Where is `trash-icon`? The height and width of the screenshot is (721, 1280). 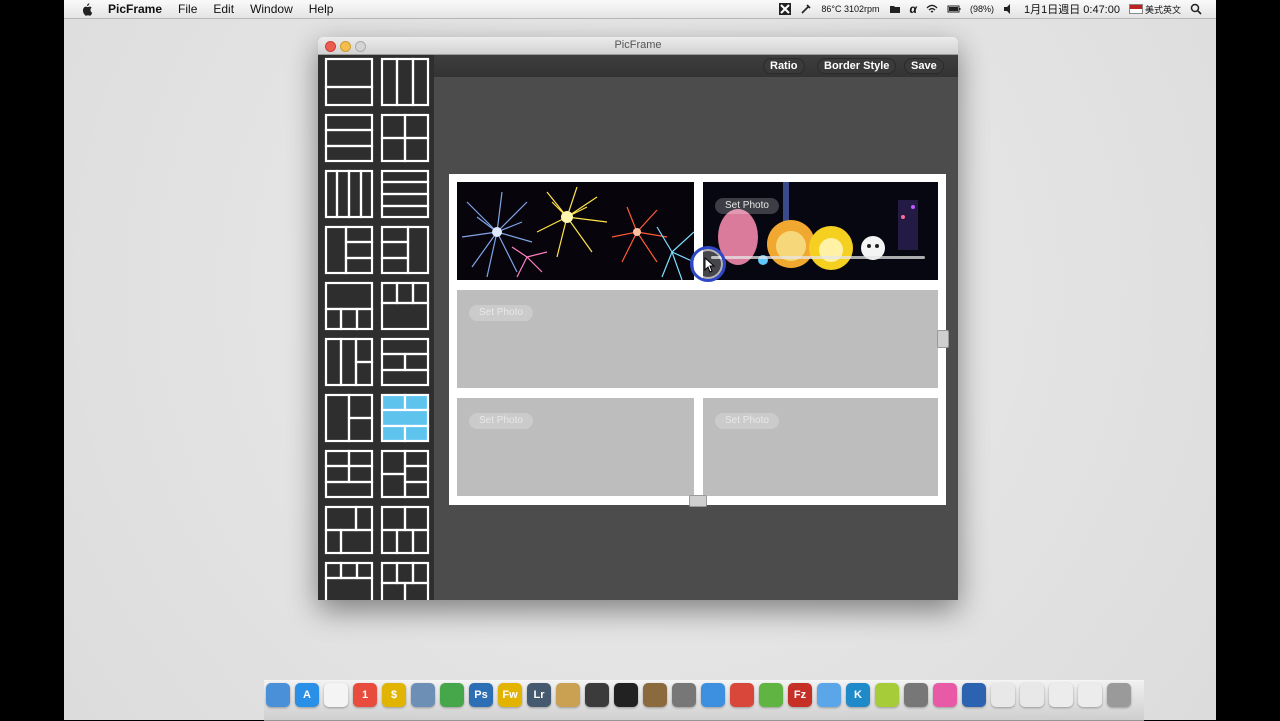 trash-icon is located at coordinates (1119, 695).